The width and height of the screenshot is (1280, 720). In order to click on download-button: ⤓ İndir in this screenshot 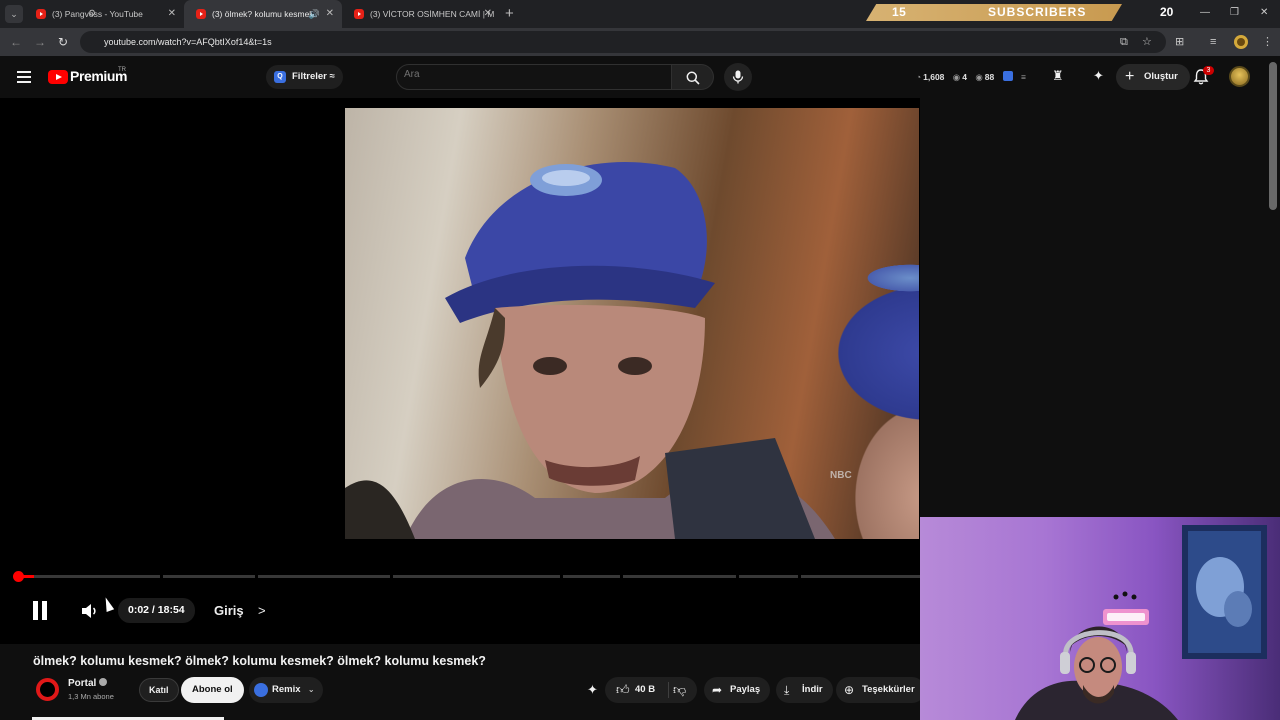, I will do `click(804, 690)`.